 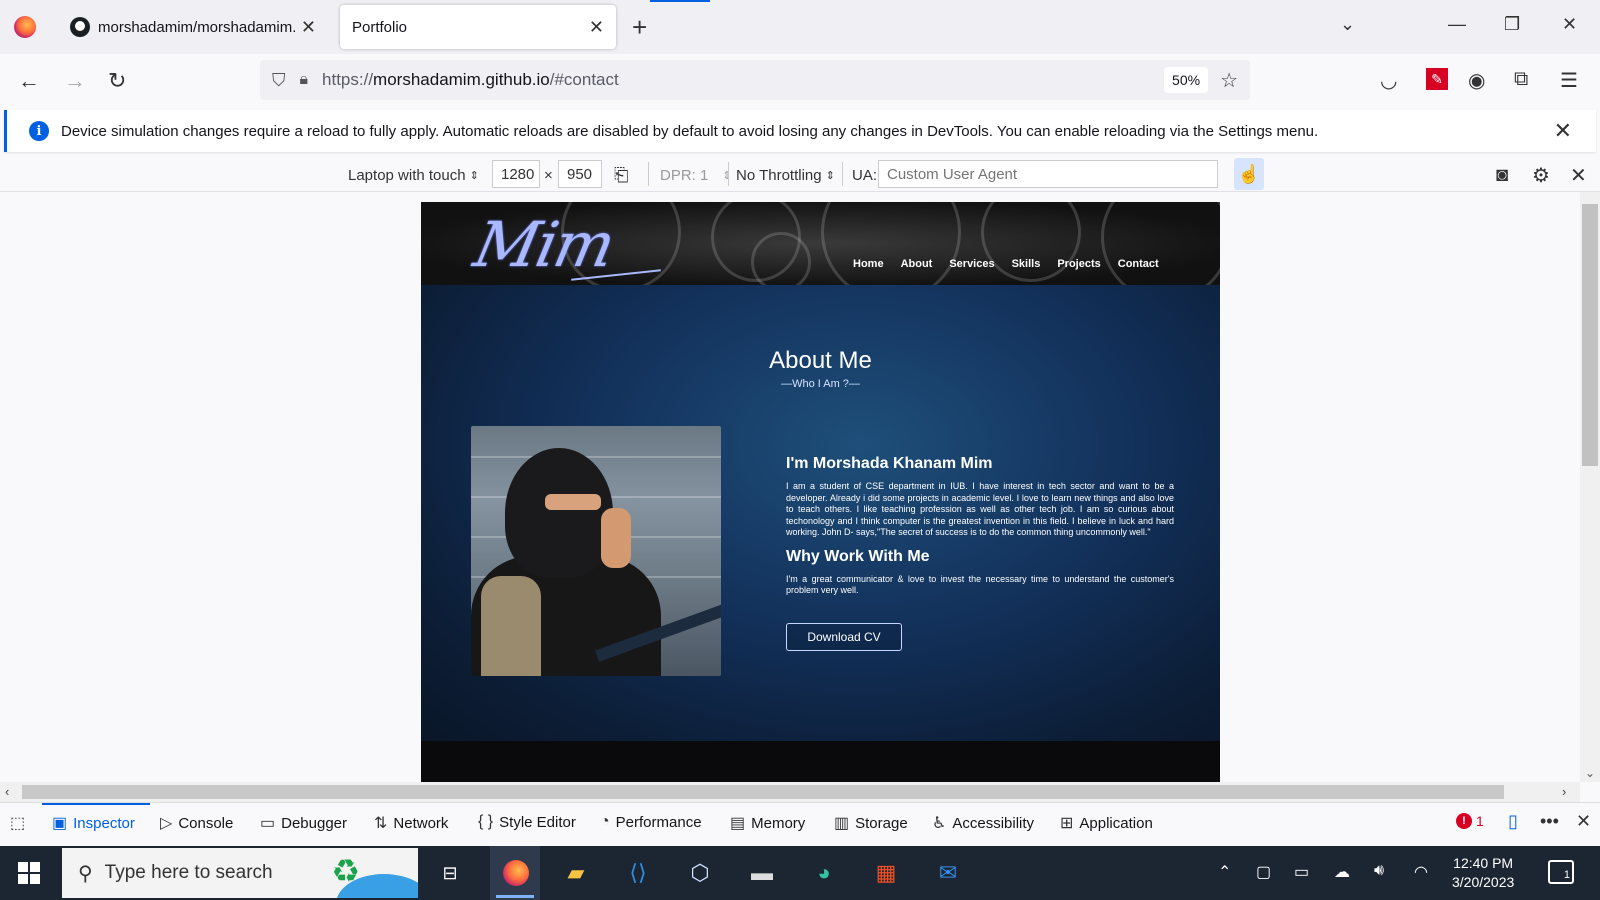 I want to click on header-pattern, so click(x=781, y=258).